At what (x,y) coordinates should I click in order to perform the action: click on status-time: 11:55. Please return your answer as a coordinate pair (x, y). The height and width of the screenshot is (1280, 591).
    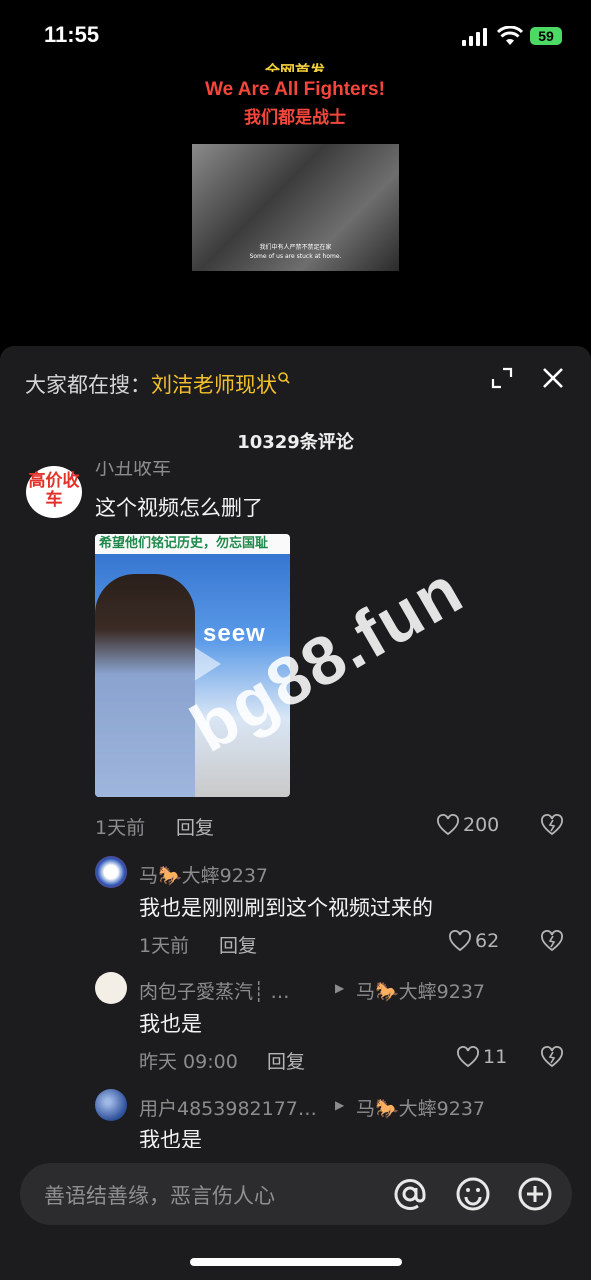
    Looking at the image, I should click on (72, 34).